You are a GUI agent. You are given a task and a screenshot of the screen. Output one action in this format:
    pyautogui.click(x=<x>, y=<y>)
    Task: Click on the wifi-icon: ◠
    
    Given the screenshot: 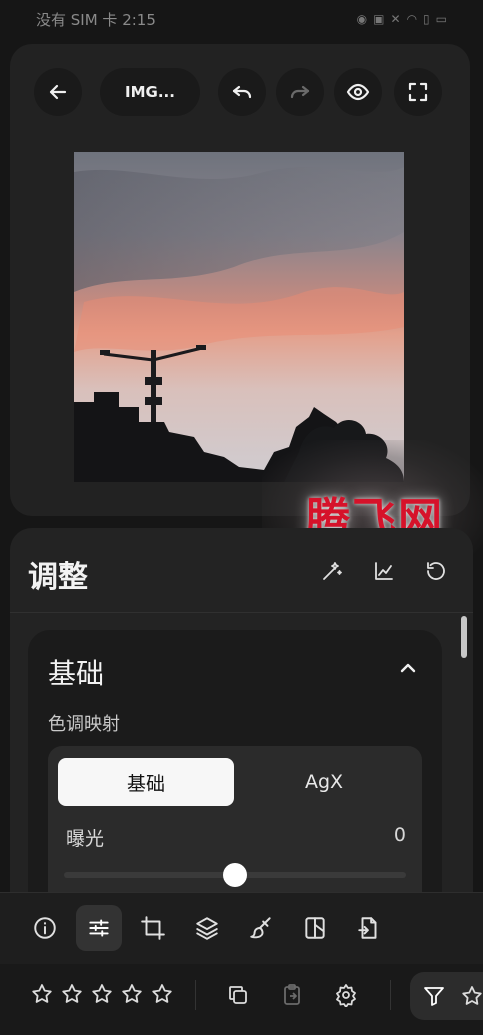 What is the action you would take?
    pyautogui.click(x=412, y=19)
    